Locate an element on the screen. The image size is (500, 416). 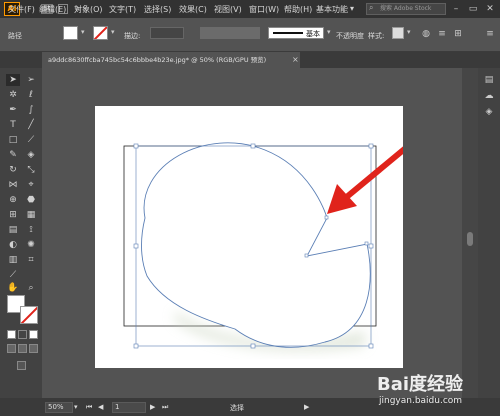
menu-window: 窗口(W) is located at coordinates (264, 9).